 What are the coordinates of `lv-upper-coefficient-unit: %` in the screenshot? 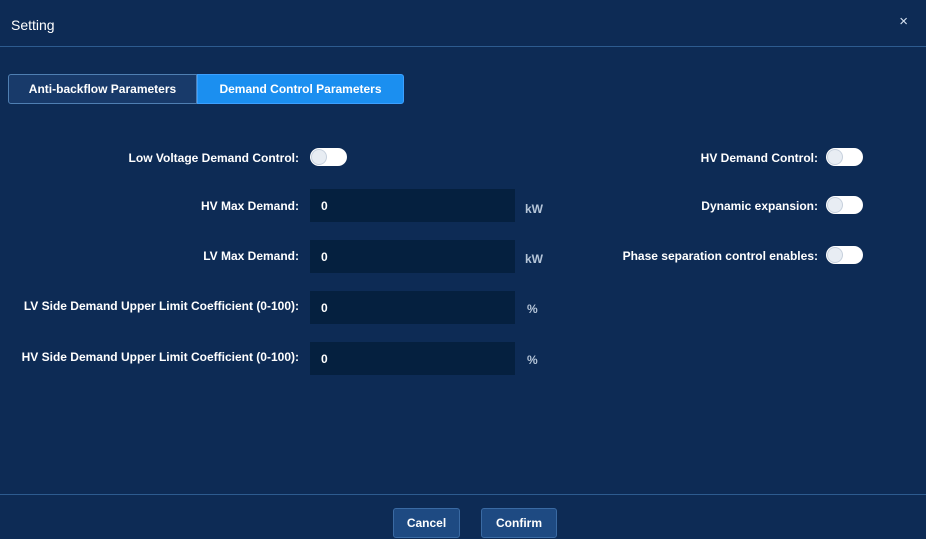 It's located at (532, 309).